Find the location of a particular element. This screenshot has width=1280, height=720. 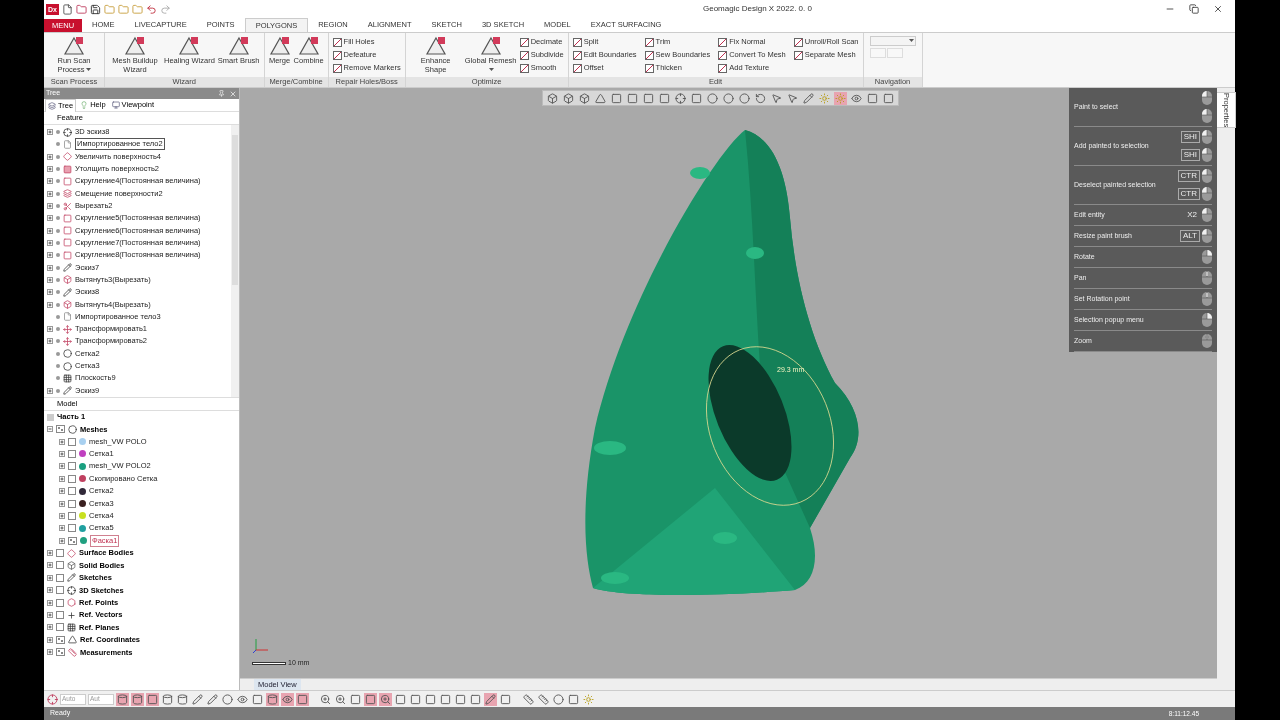

scrollbar is located at coordinates (235, 261).